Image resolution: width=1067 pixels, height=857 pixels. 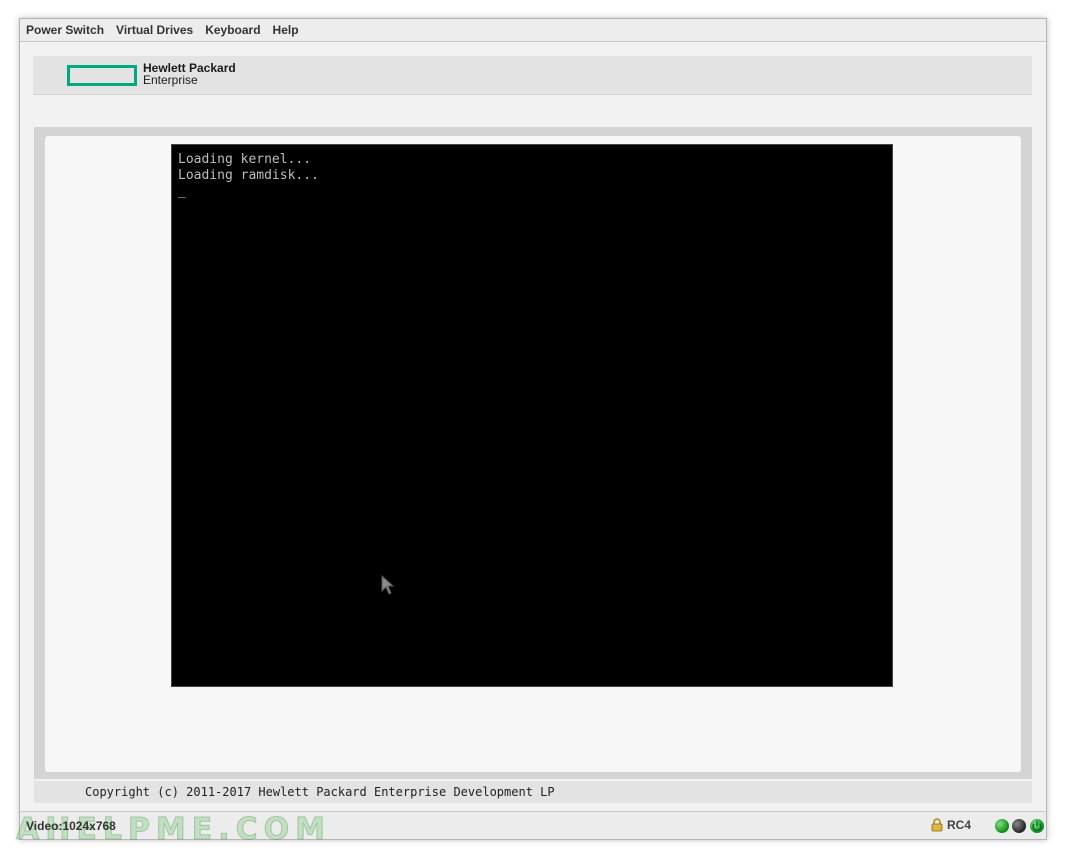 I want to click on header-band: Hewlett Packard Enterprise, so click(x=532, y=75).